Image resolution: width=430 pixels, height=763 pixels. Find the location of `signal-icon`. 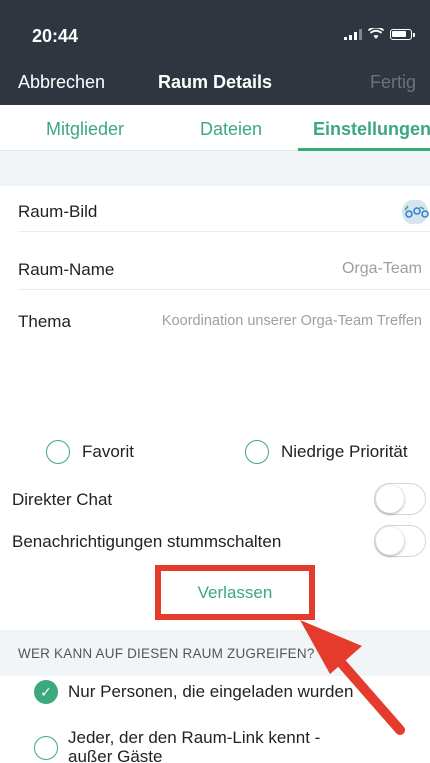

signal-icon is located at coordinates (353, 34).